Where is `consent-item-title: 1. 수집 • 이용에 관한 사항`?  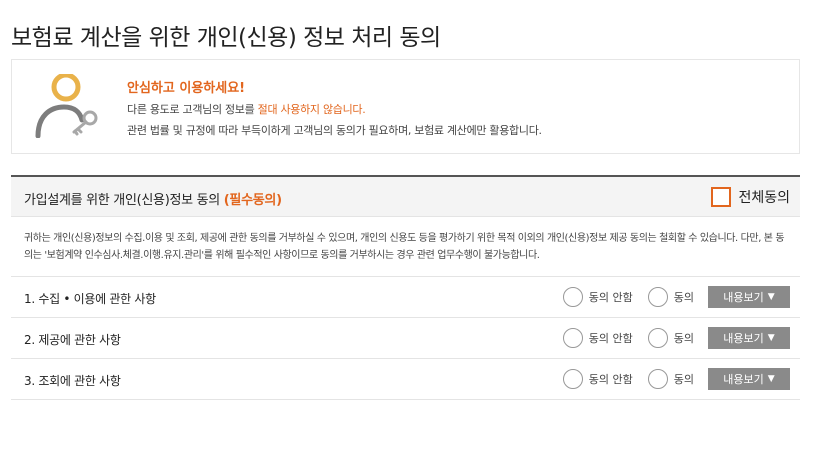
consent-item-title: 1. 수집 • 이용에 관한 사항 is located at coordinates (90, 299).